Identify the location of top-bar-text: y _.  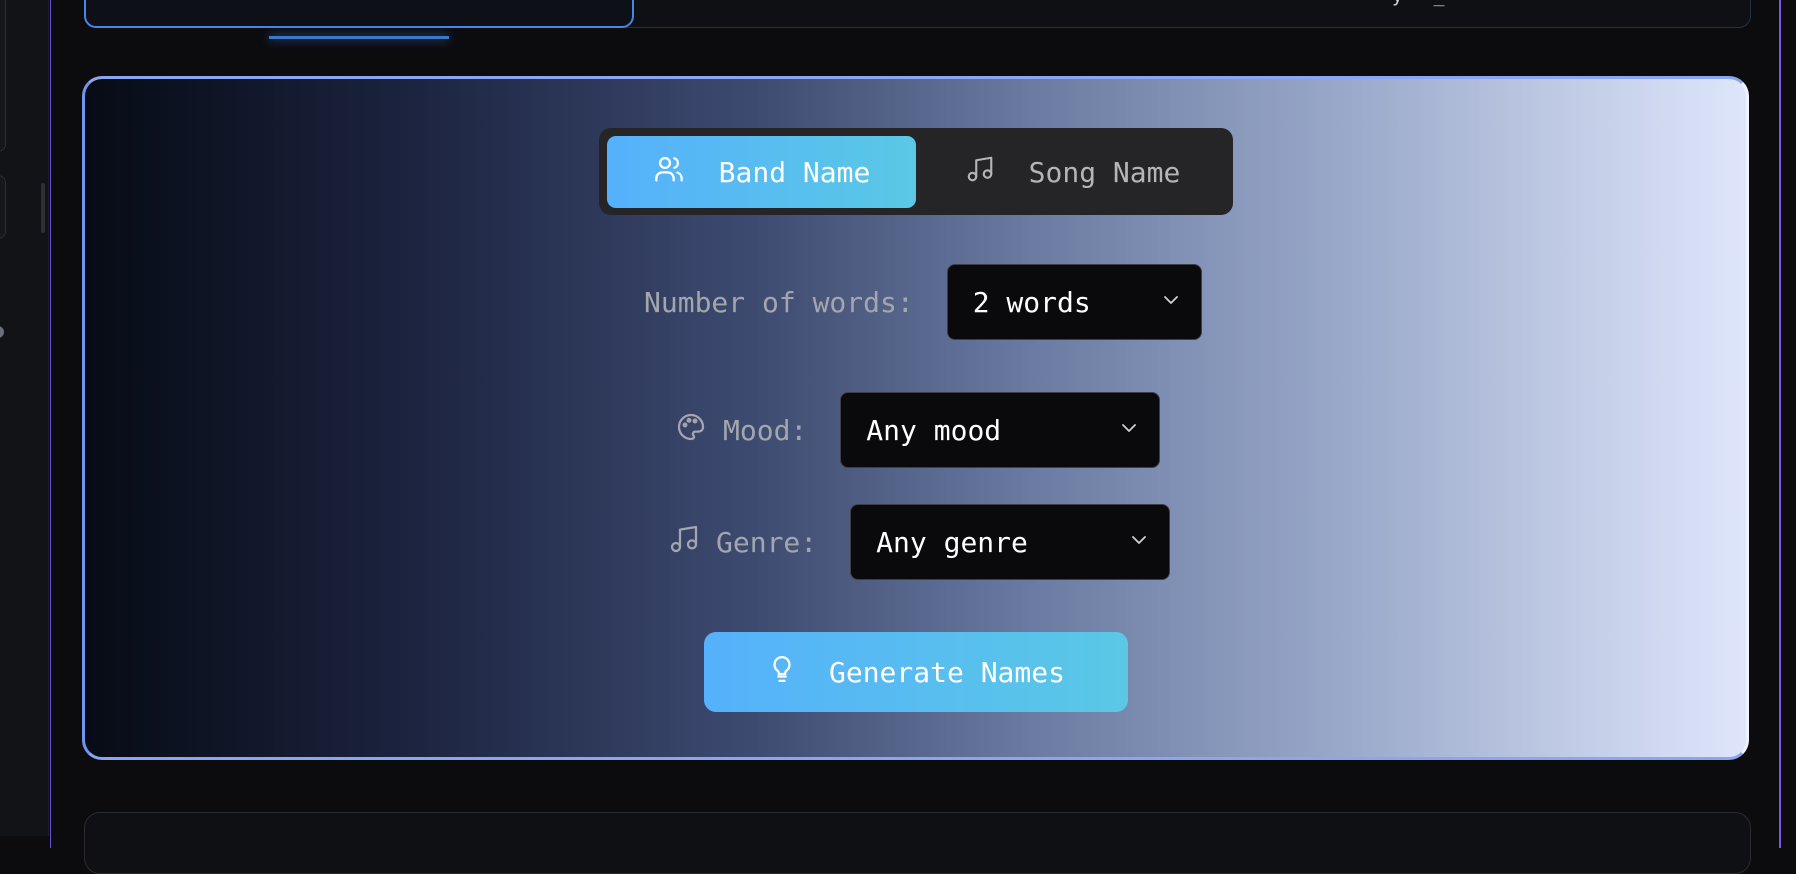
(1423, 3).